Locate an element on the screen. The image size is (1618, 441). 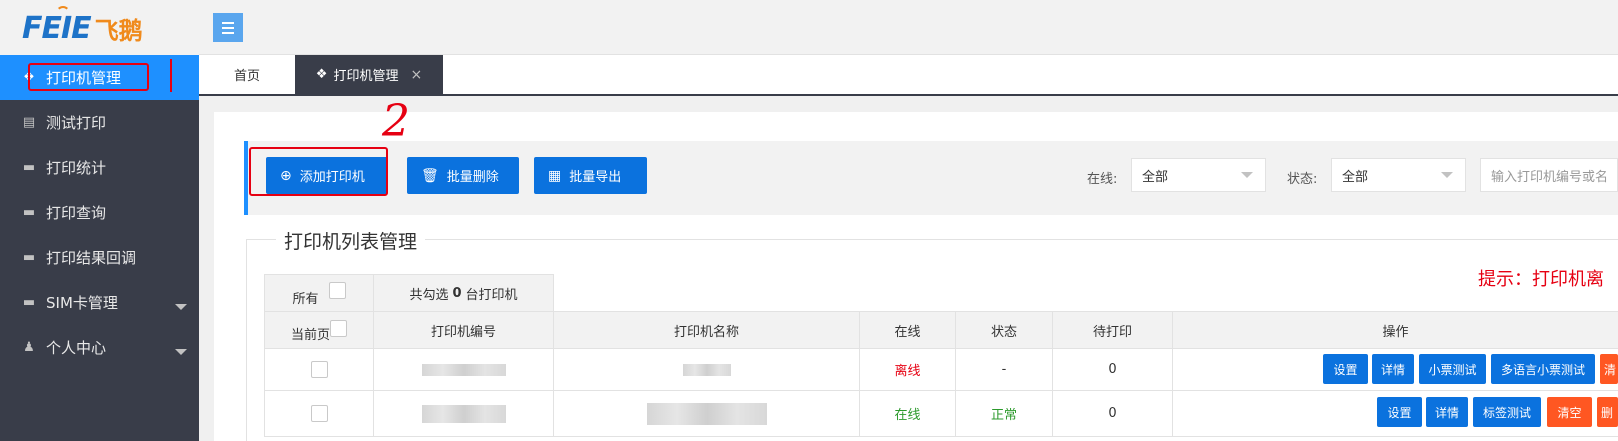
selected-count: 0 is located at coordinates (457, 293).